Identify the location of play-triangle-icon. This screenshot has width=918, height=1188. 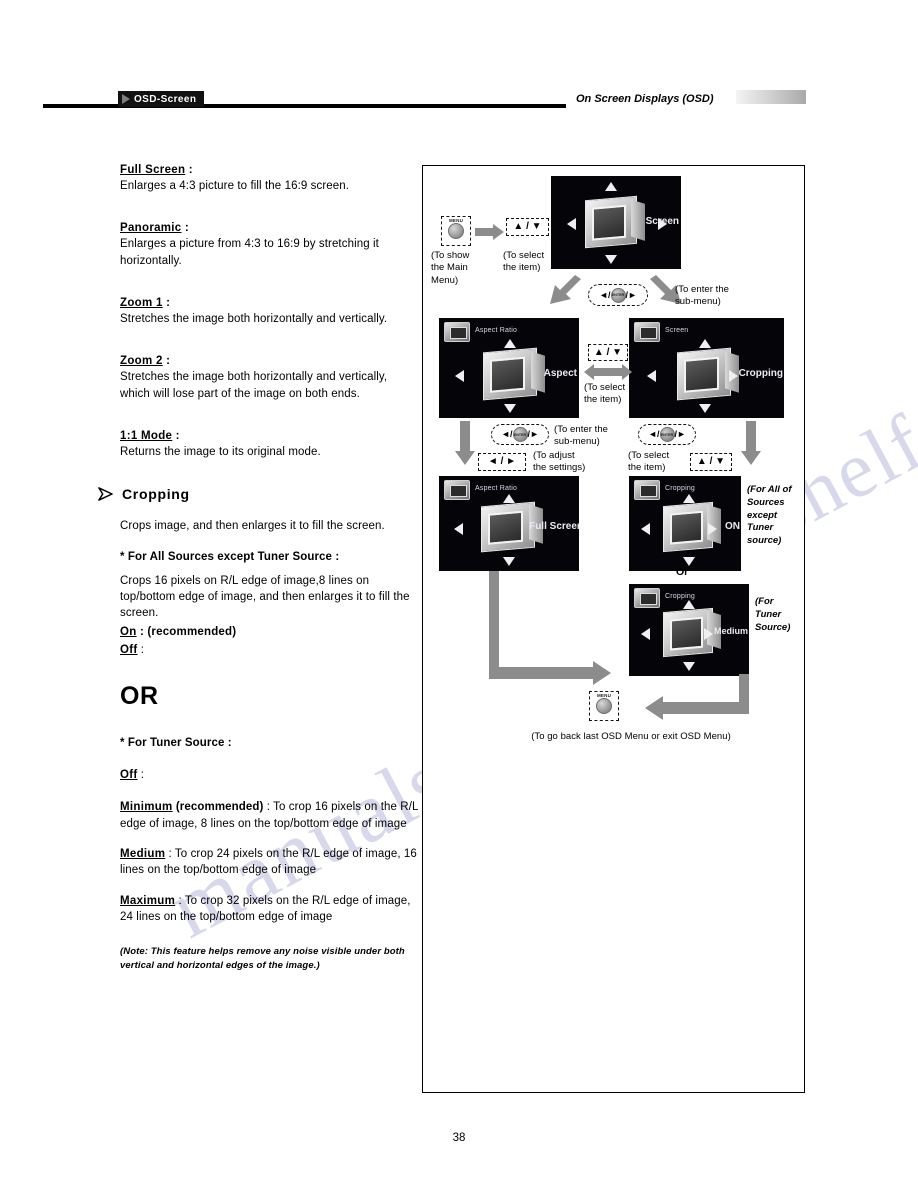
(126, 99).